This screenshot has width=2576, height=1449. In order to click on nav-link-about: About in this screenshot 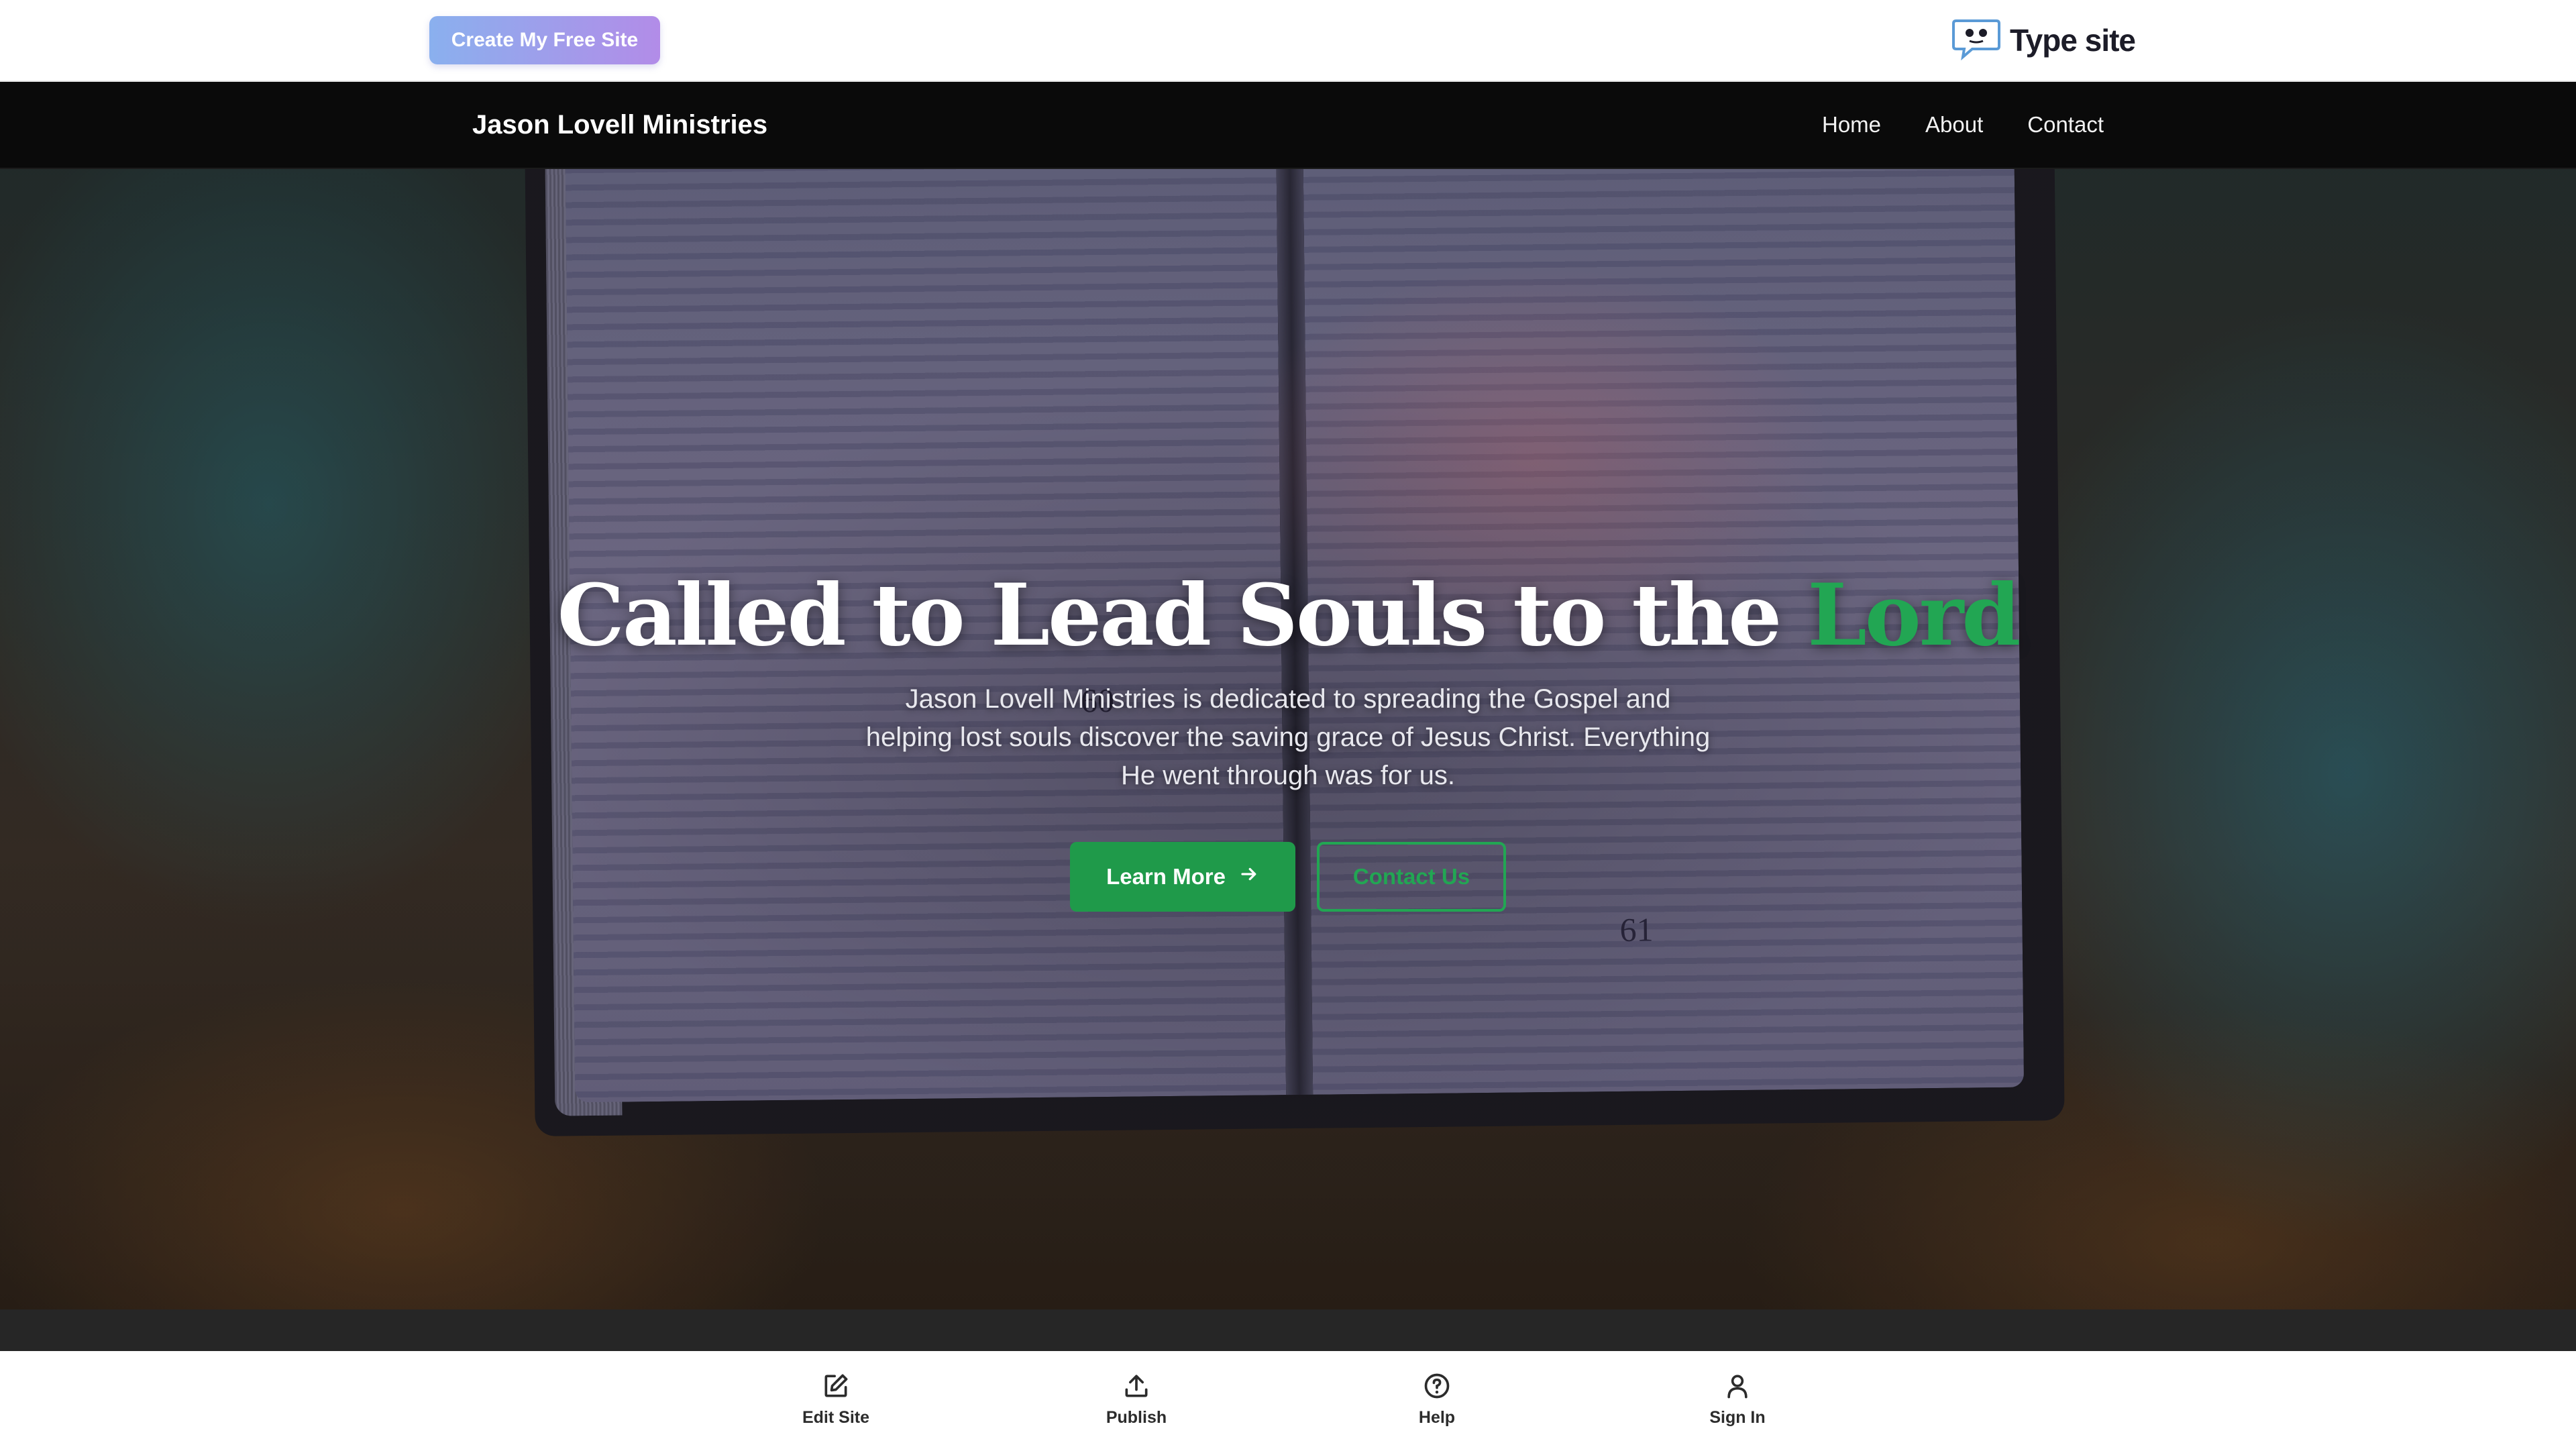, I will do `click(1954, 125)`.